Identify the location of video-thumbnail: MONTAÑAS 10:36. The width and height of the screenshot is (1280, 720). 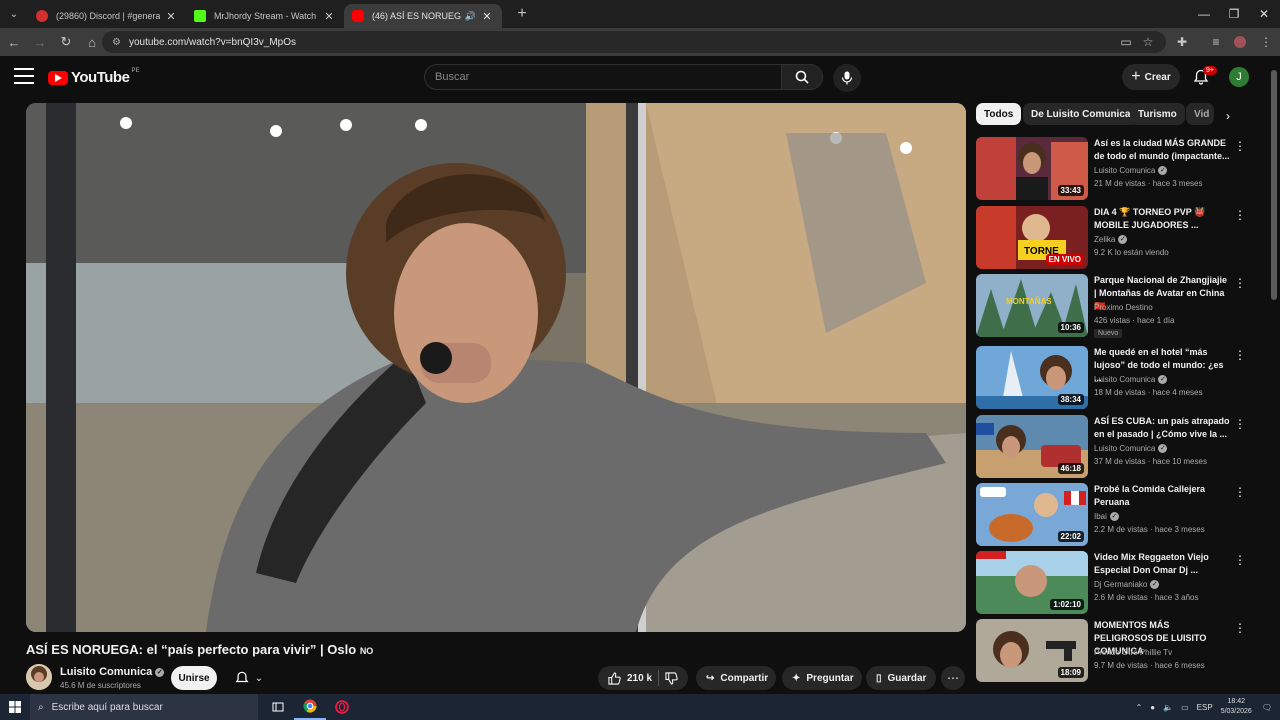
(1032, 305).